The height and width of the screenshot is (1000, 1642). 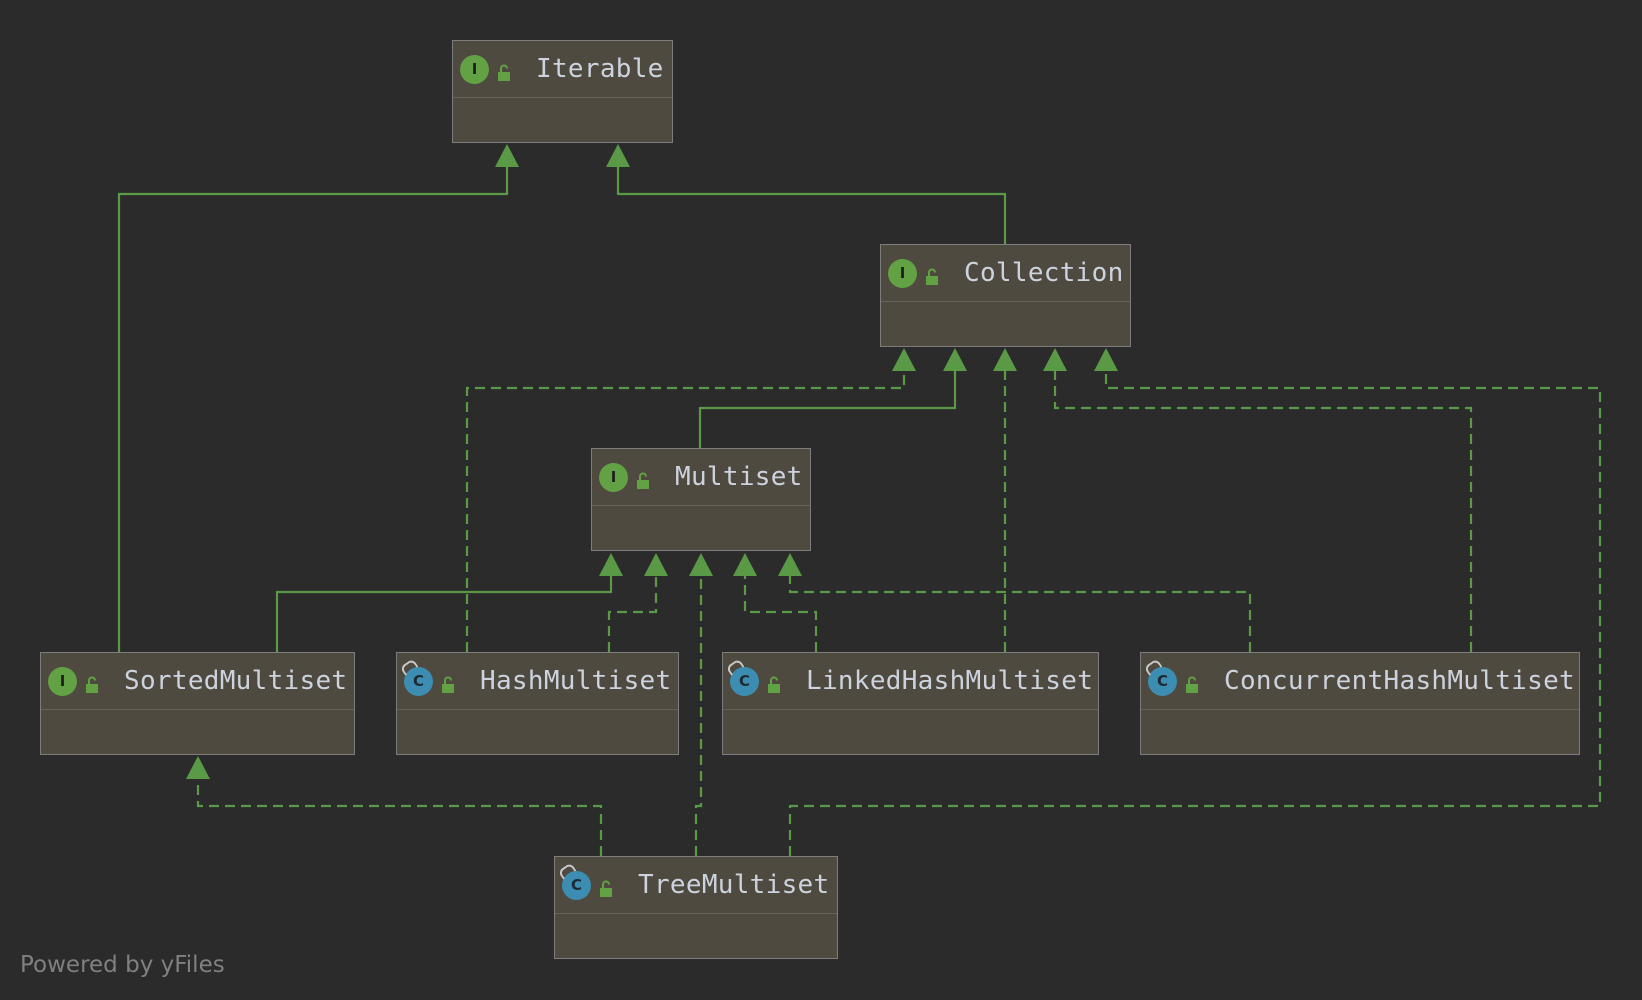 I want to click on node-title: TreeMultiset, so click(x=734, y=885).